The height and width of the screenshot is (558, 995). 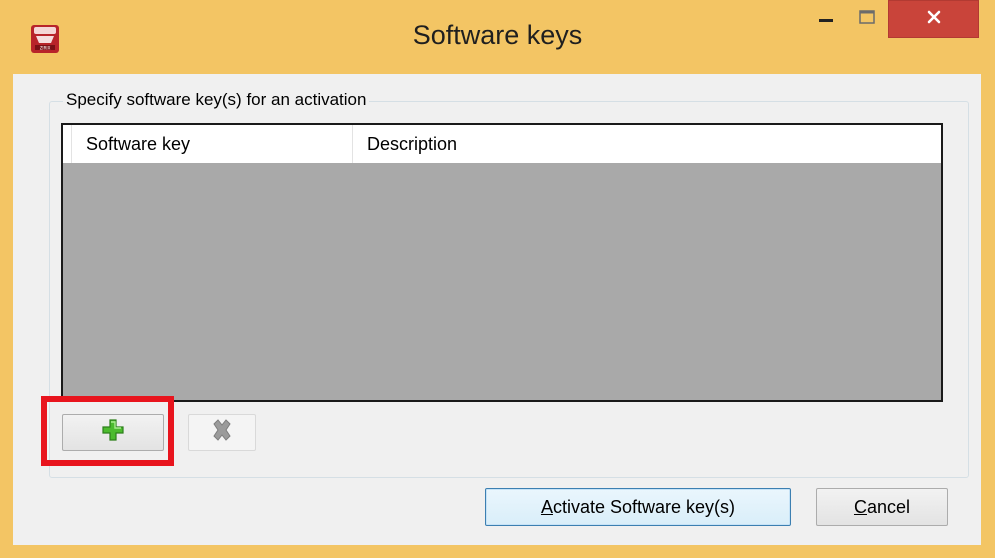 I want to click on activate-label: ctivate Software key(s), so click(x=644, y=506).